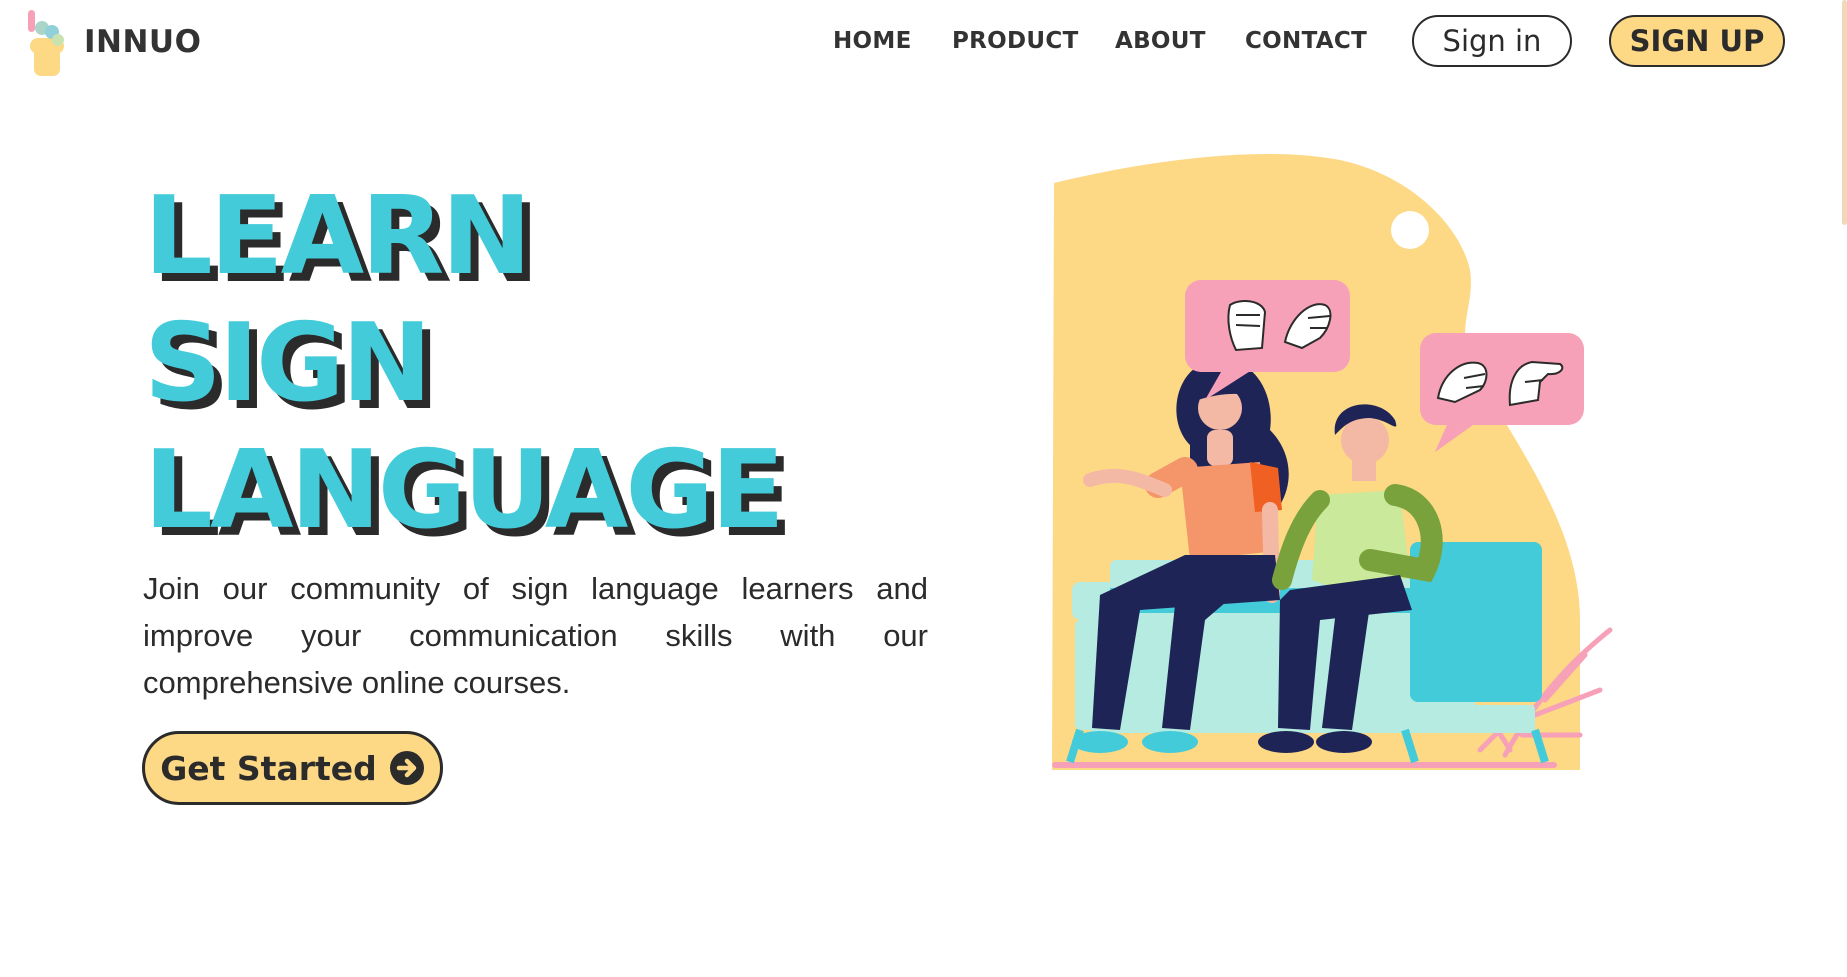 Image resolution: width=1847 pixels, height=977 pixels. What do you see at coordinates (143, 42) in the screenshot?
I see `brand-name: INNUO` at bounding box center [143, 42].